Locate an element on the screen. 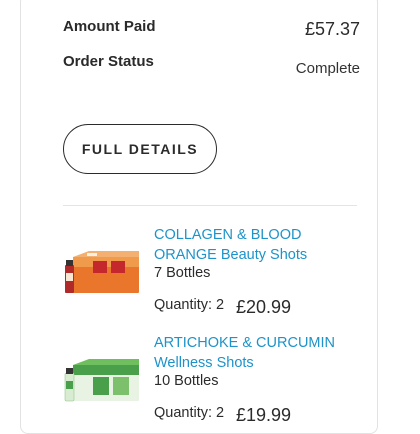 The height and width of the screenshot is (434, 420). product-name-link: ARTICHOKE & CURCUMIN Wellness Shots is located at coordinates (259, 353).